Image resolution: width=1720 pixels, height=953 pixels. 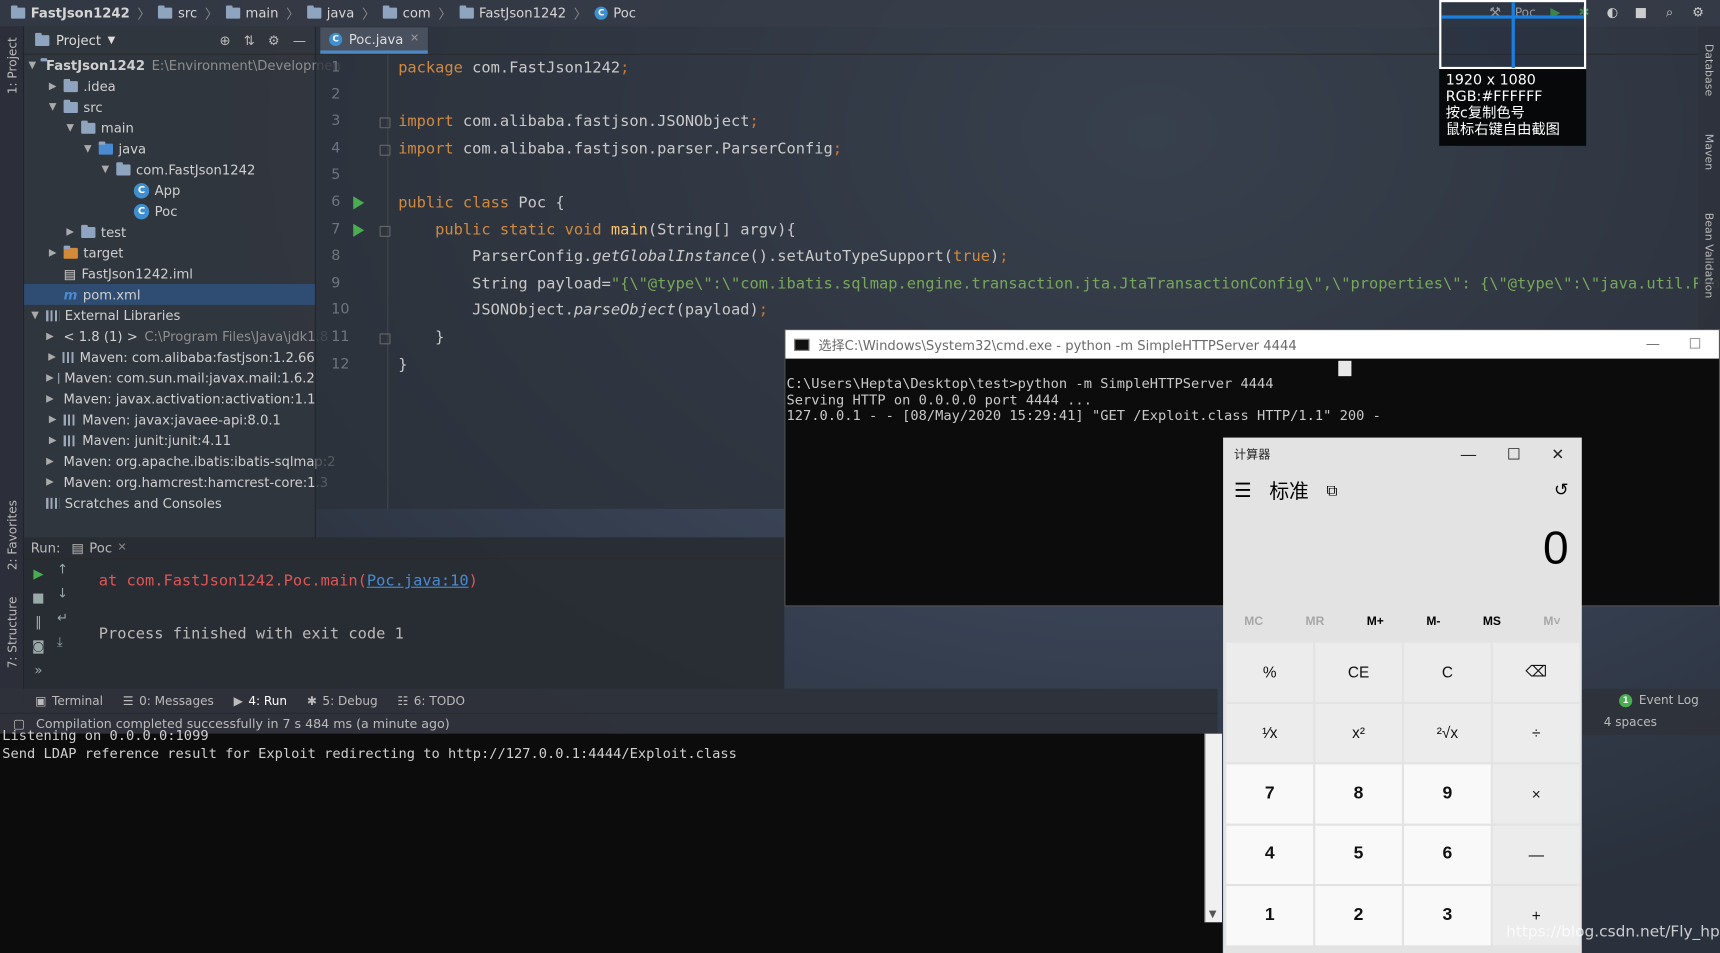 What do you see at coordinates (169, 211) in the screenshot?
I see `tree-item: C Poc` at bounding box center [169, 211].